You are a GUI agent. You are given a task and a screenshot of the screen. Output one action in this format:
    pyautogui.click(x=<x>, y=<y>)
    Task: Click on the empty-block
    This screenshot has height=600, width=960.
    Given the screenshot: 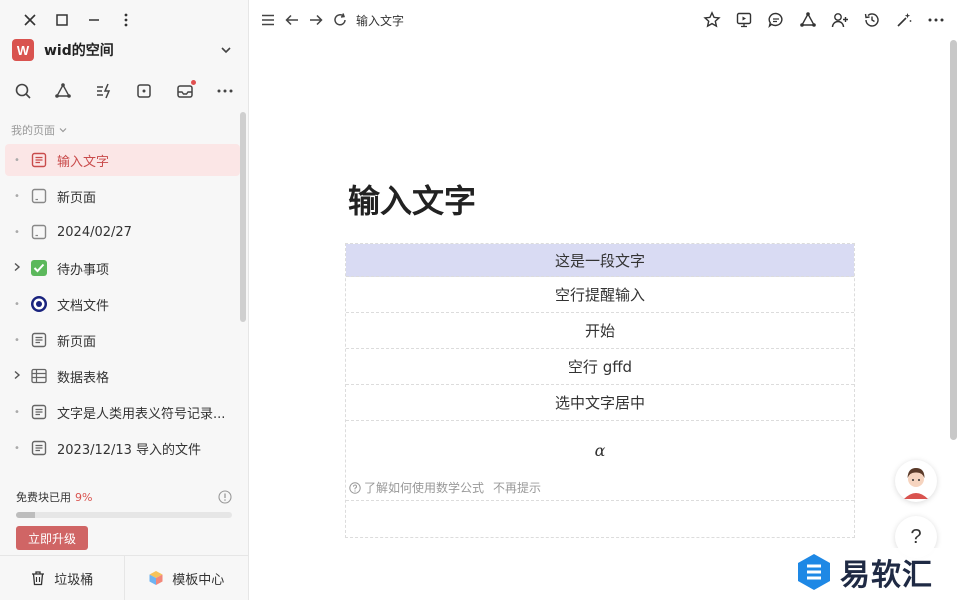 What is the action you would take?
    pyautogui.click(x=600, y=519)
    